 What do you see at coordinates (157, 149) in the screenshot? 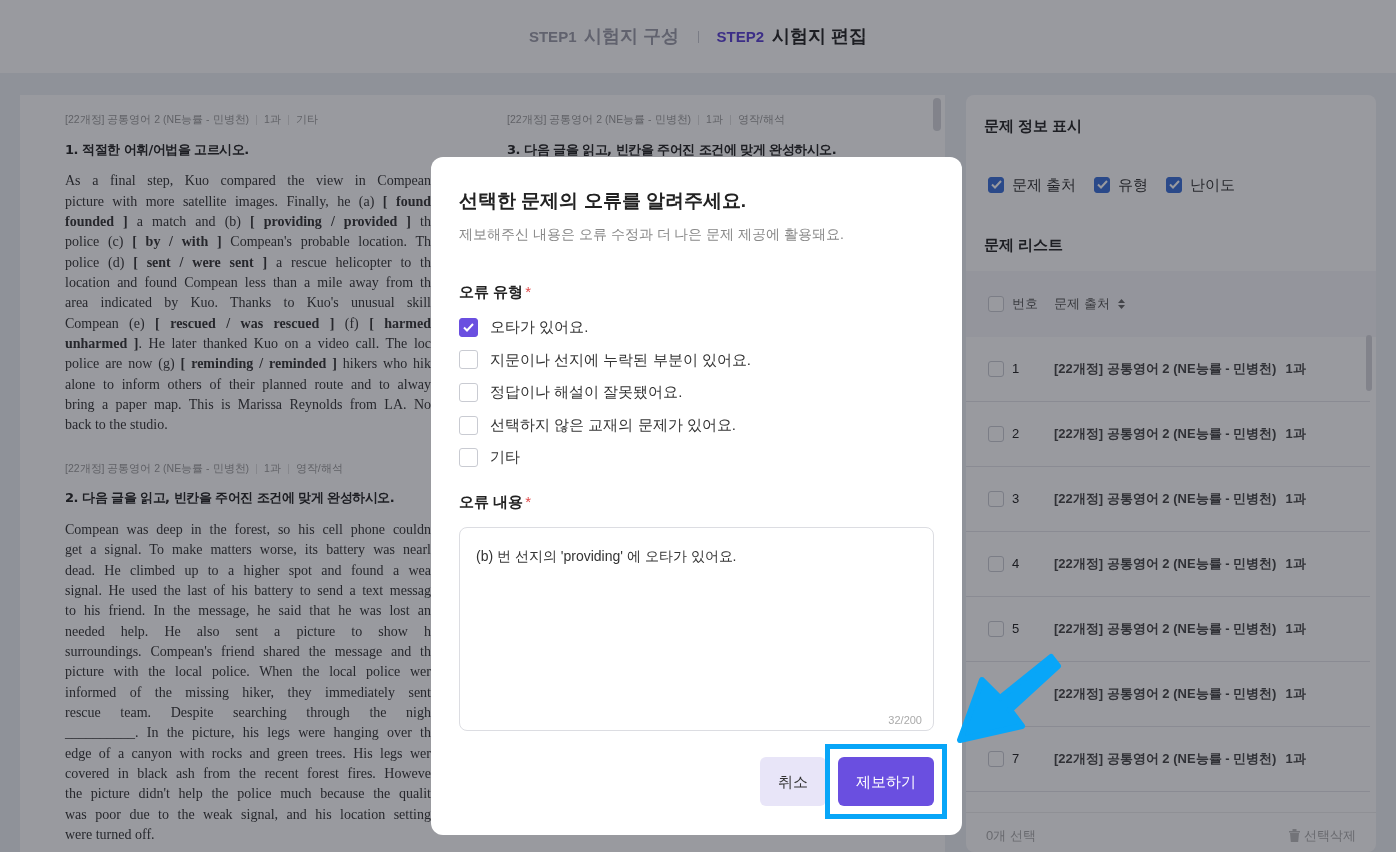
I see `question-title: 1. 적절한 어휘/어법을 고르시오.` at bounding box center [157, 149].